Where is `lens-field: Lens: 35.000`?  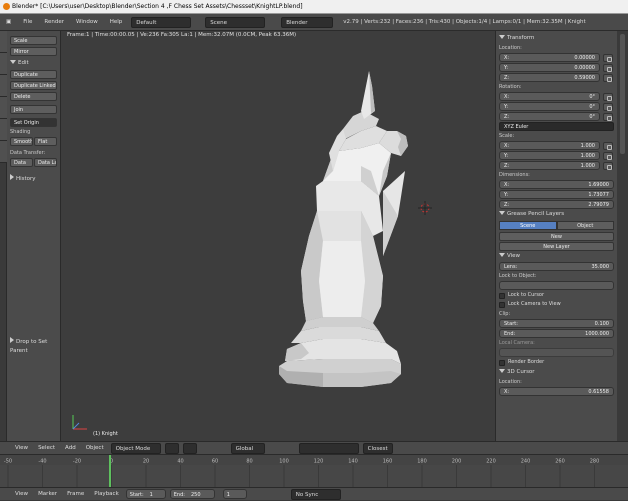 lens-field: Lens: 35.000 is located at coordinates (556, 266).